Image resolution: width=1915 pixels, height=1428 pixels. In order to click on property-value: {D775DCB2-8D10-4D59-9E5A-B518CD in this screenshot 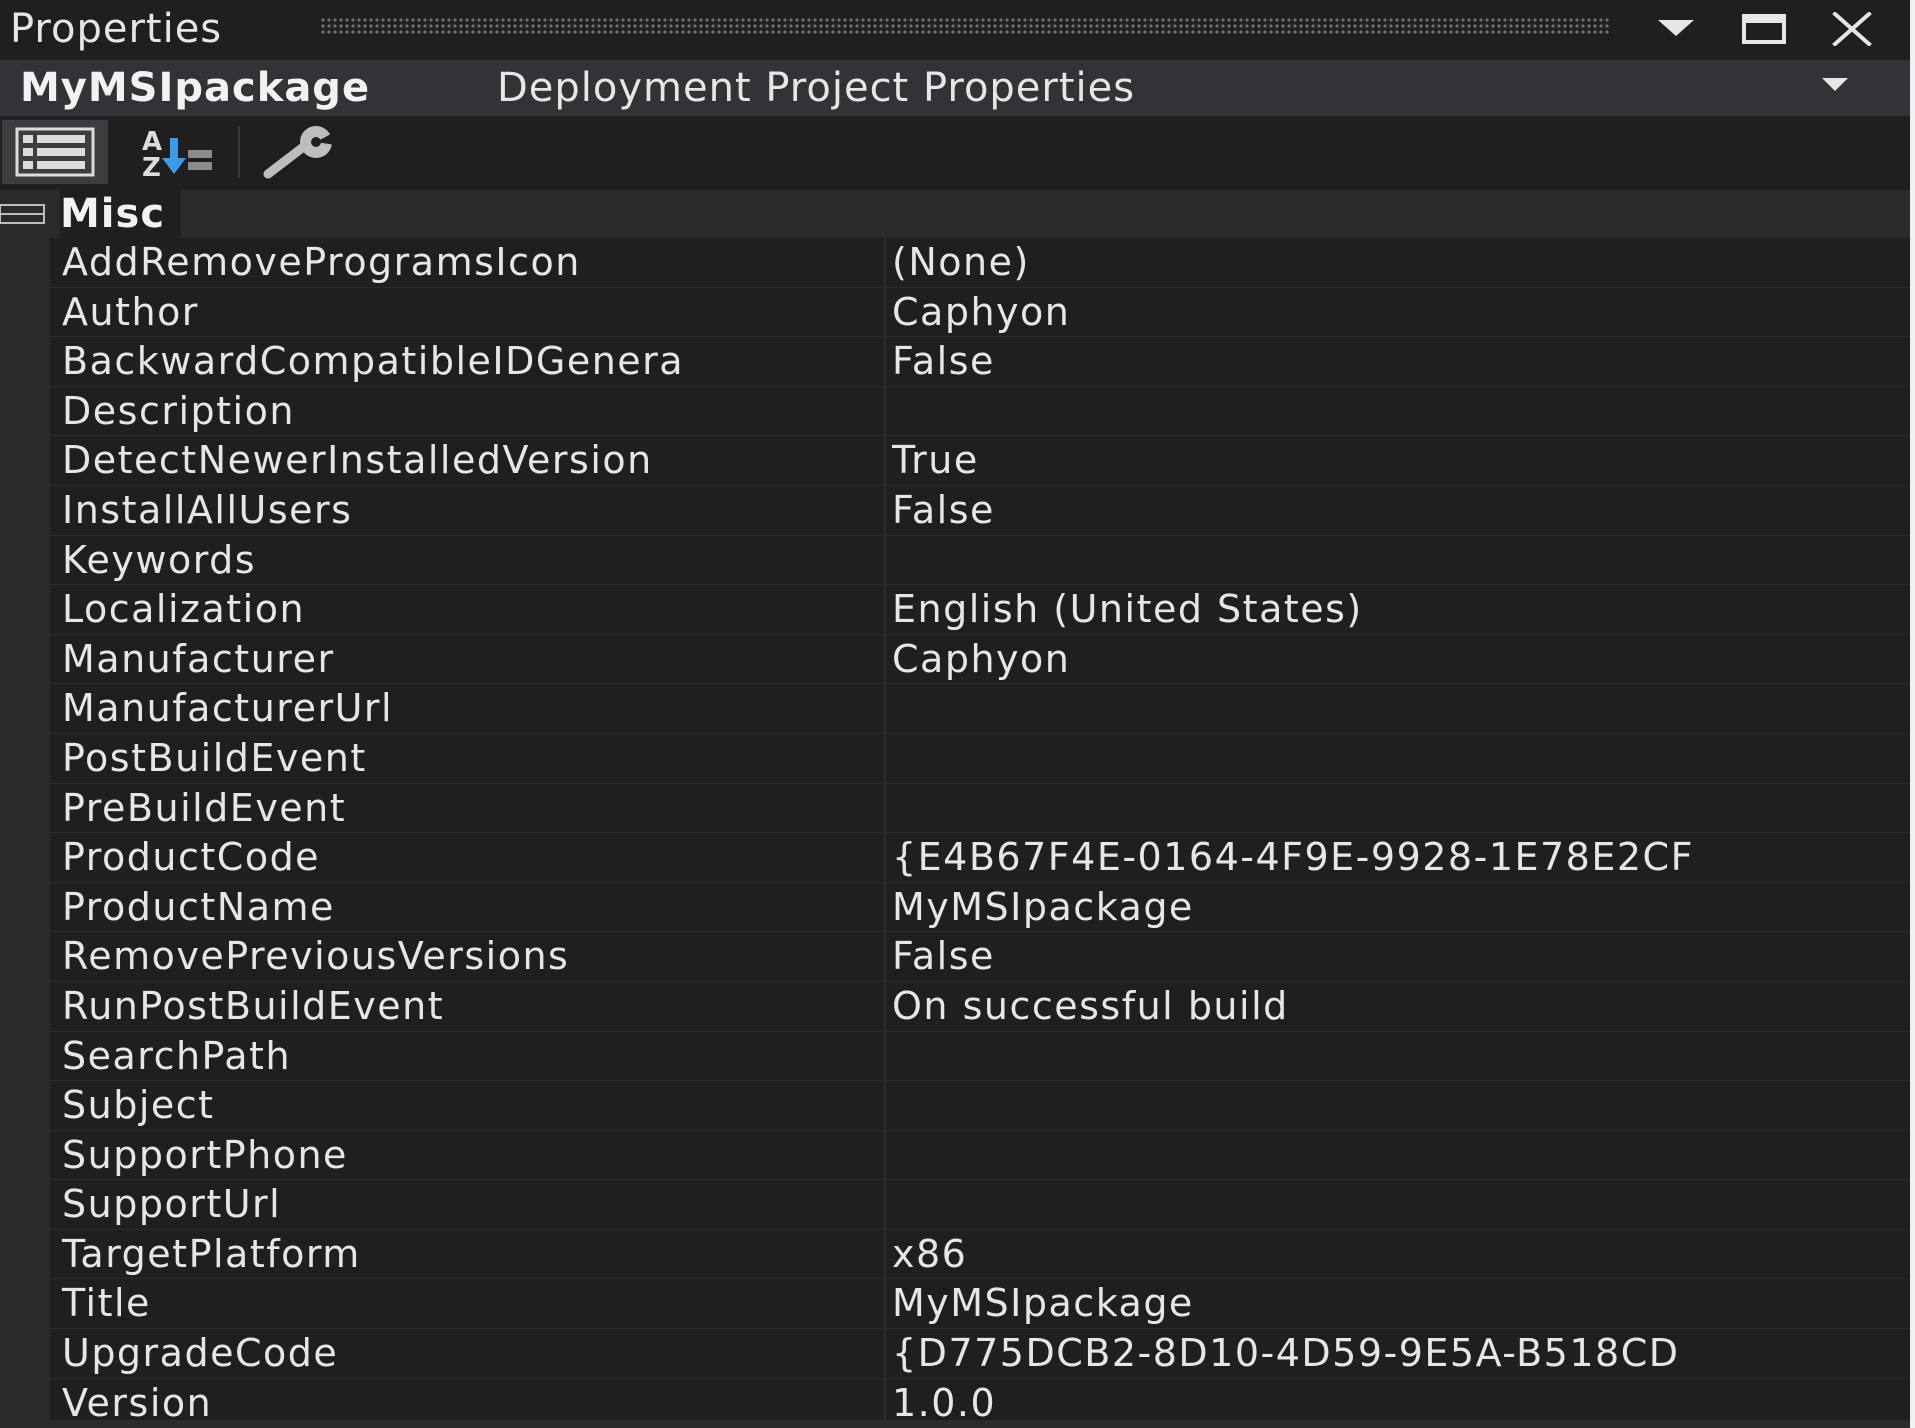, I will do `click(1403, 1353)`.